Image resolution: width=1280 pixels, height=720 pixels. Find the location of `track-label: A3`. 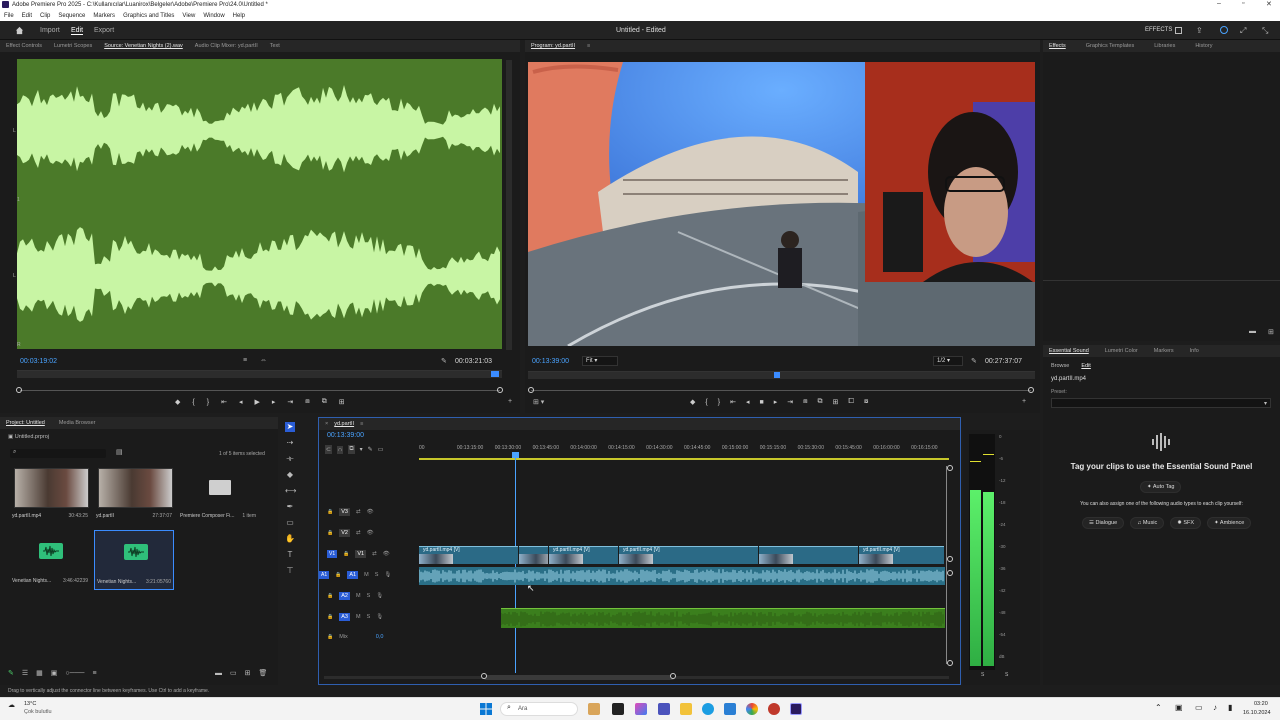

track-label: A3 is located at coordinates (344, 617).